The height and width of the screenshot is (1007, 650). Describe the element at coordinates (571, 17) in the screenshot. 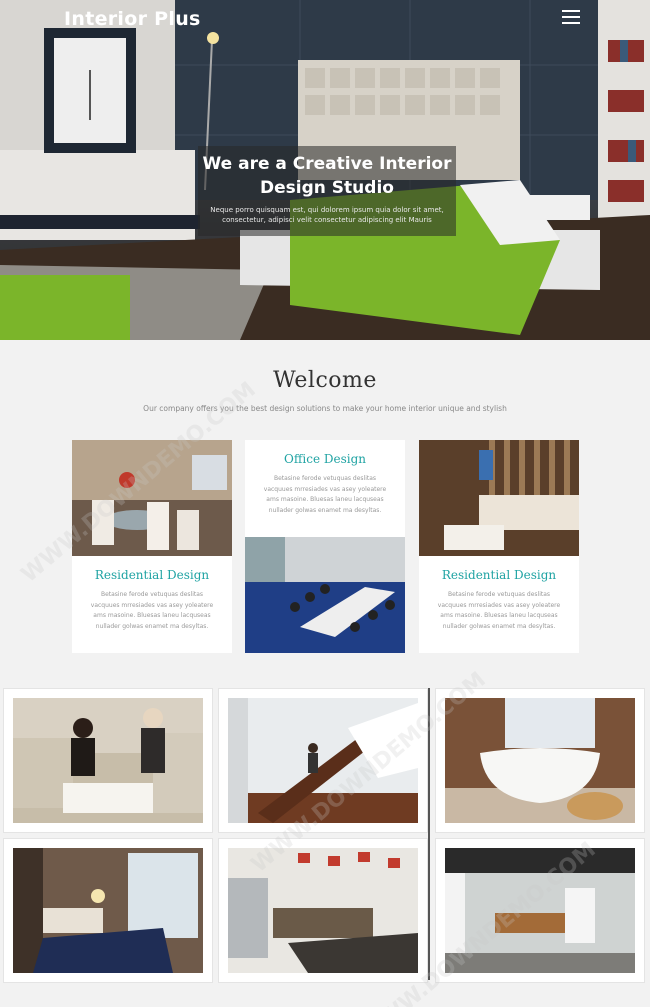

I see `hamburger-menu-icon` at that location.